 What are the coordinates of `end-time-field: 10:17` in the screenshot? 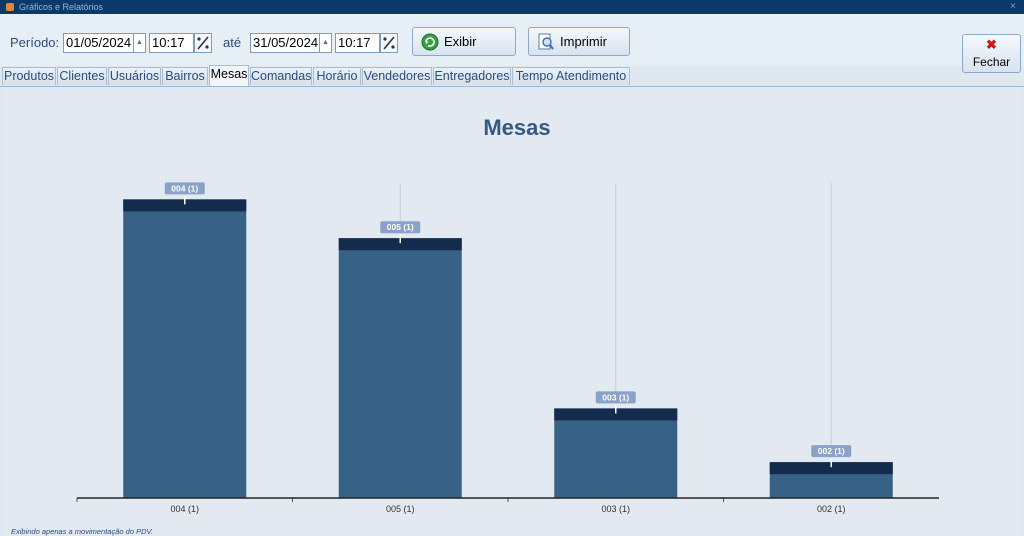 It's located at (357, 43).